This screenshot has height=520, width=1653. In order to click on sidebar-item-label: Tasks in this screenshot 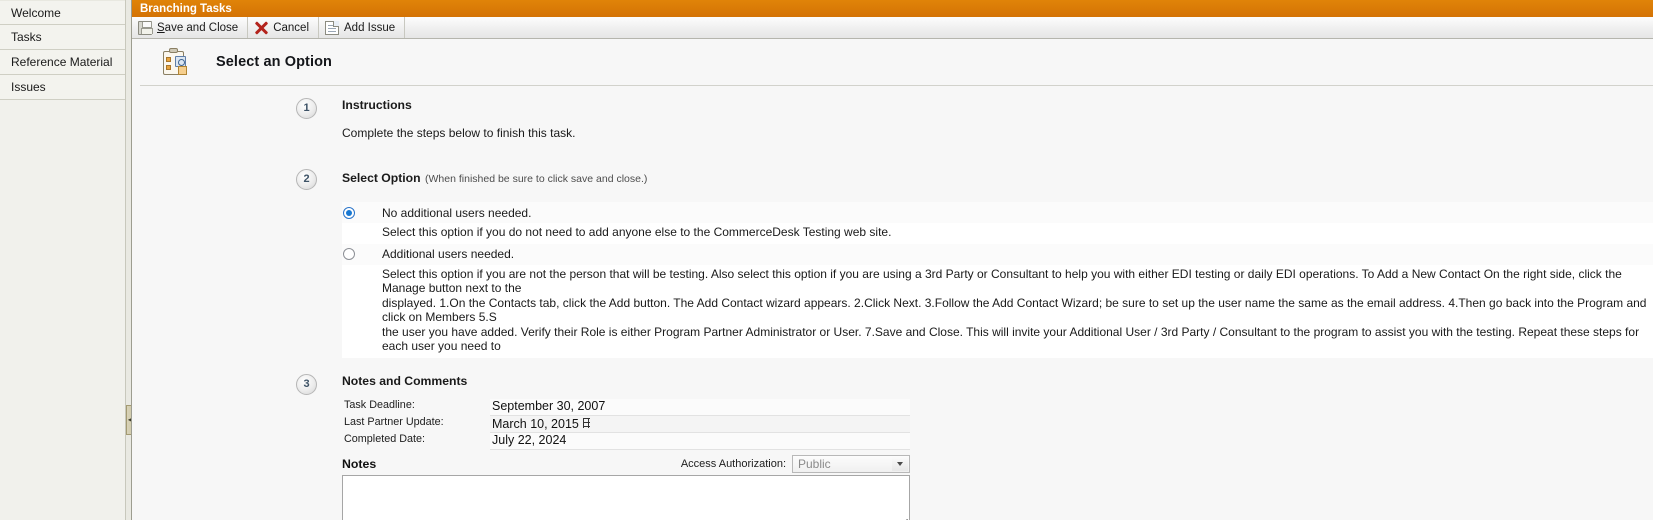, I will do `click(26, 37)`.